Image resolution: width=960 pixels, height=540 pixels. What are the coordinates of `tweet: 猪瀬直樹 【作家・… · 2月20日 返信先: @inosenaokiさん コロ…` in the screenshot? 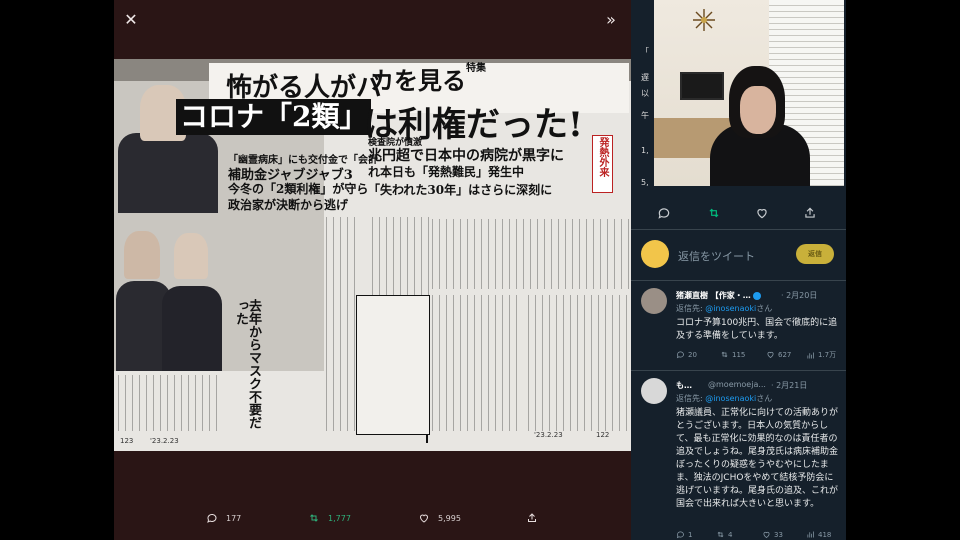 It's located at (738, 326).